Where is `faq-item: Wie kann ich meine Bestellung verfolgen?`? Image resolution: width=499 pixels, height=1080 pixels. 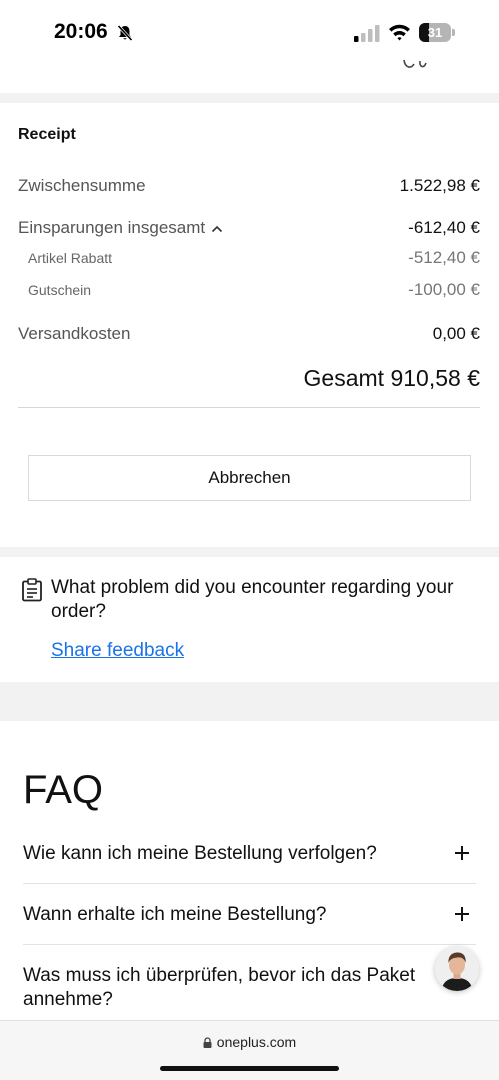 faq-item: Wie kann ich meine Bestellung verfolgen? is located at coordinates (249, 862).